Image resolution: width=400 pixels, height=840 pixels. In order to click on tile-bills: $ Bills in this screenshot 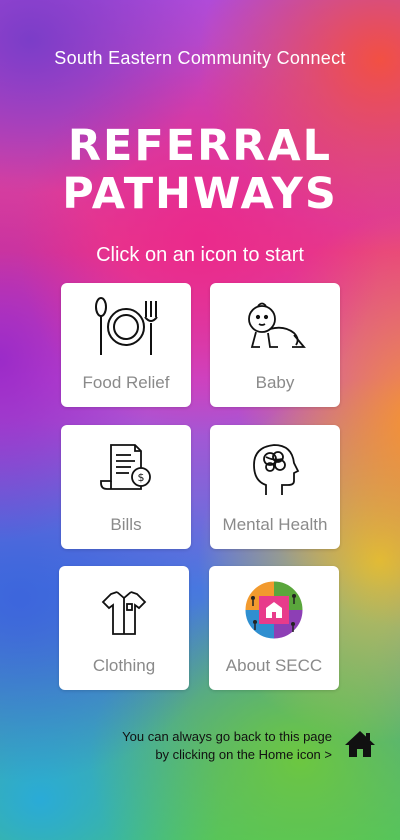, I will do `click(126, 487)`.